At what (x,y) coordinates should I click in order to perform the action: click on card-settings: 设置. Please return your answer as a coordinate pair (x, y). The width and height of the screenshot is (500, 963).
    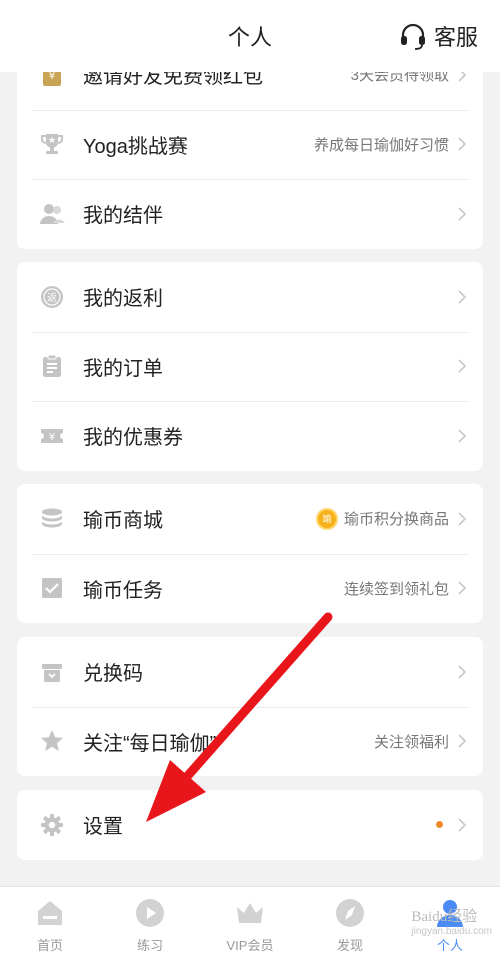
    Looking at the image, I should click on (250, 825).